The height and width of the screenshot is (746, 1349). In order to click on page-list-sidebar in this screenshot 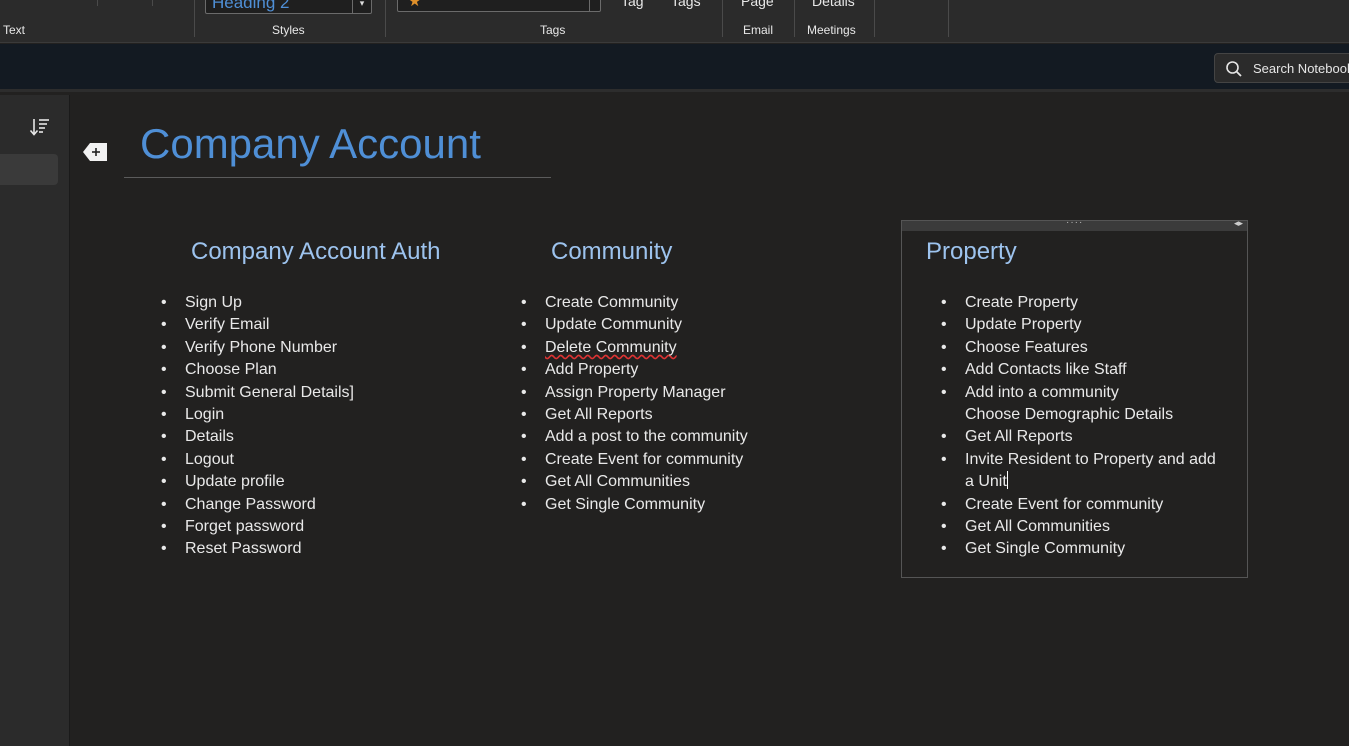, I will do `click(35, 420)`.